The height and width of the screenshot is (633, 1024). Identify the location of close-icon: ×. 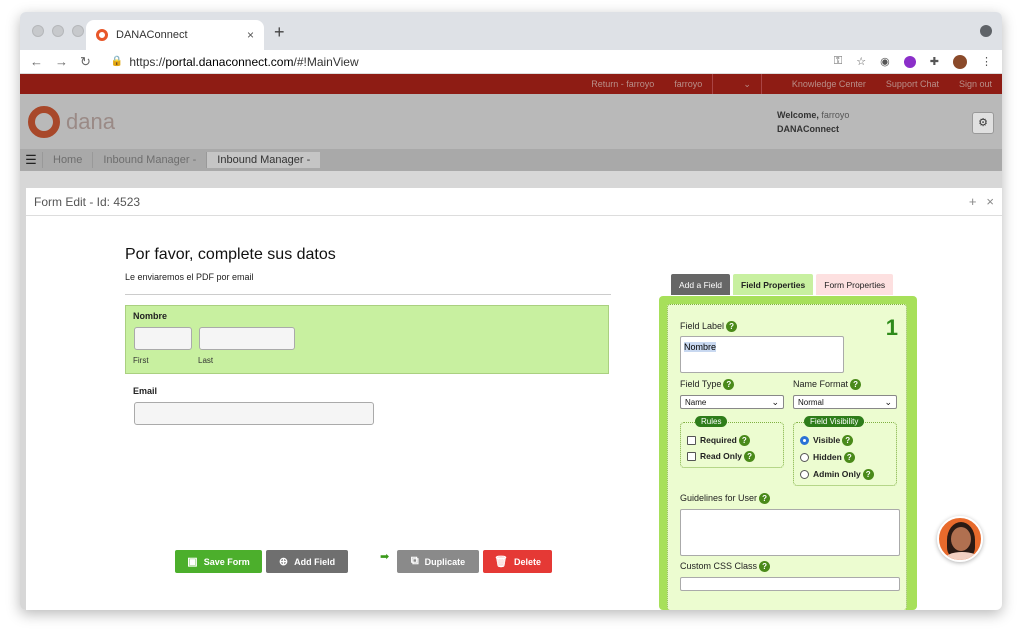
(990, 201).